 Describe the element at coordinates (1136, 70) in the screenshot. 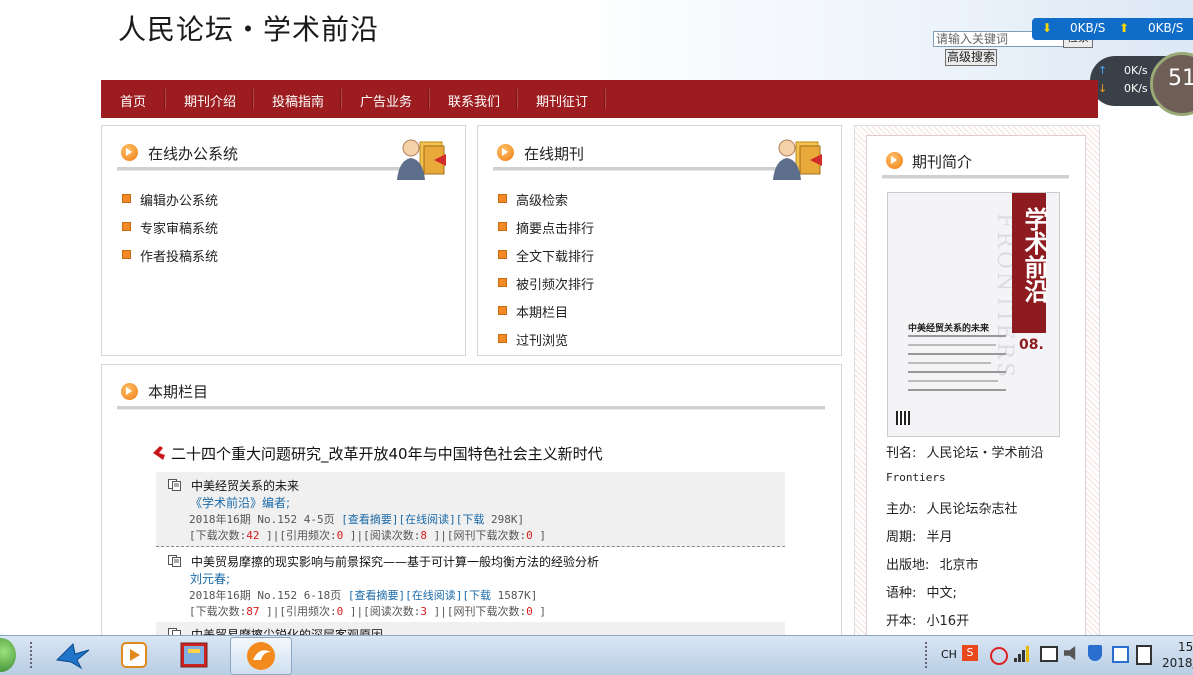

I see `ball-upload-speed: 0K/s` at that location.